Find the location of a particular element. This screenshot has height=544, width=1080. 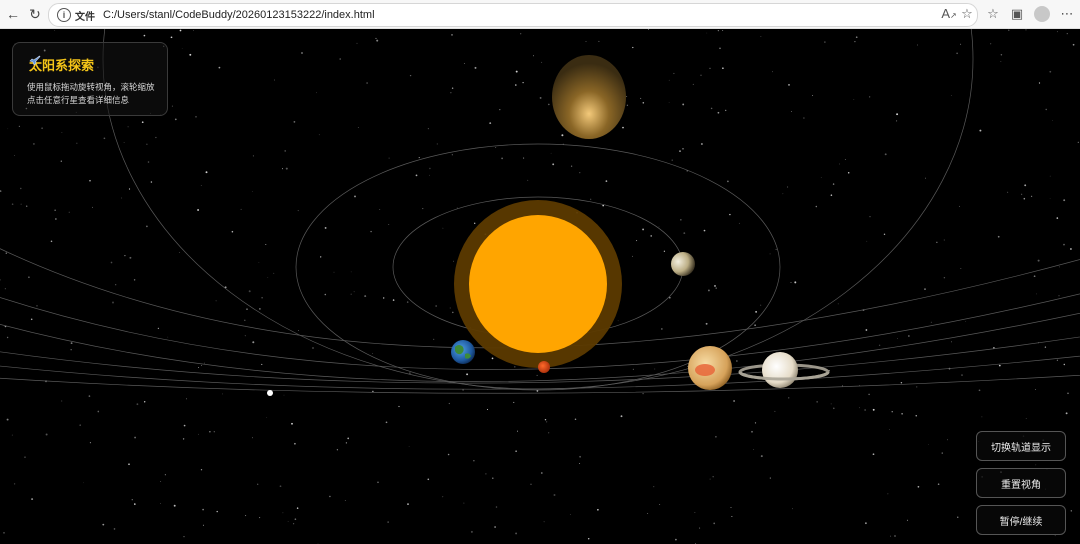

pause-resume-button: 暂停/继续 is located at coordinates (1021, 520).